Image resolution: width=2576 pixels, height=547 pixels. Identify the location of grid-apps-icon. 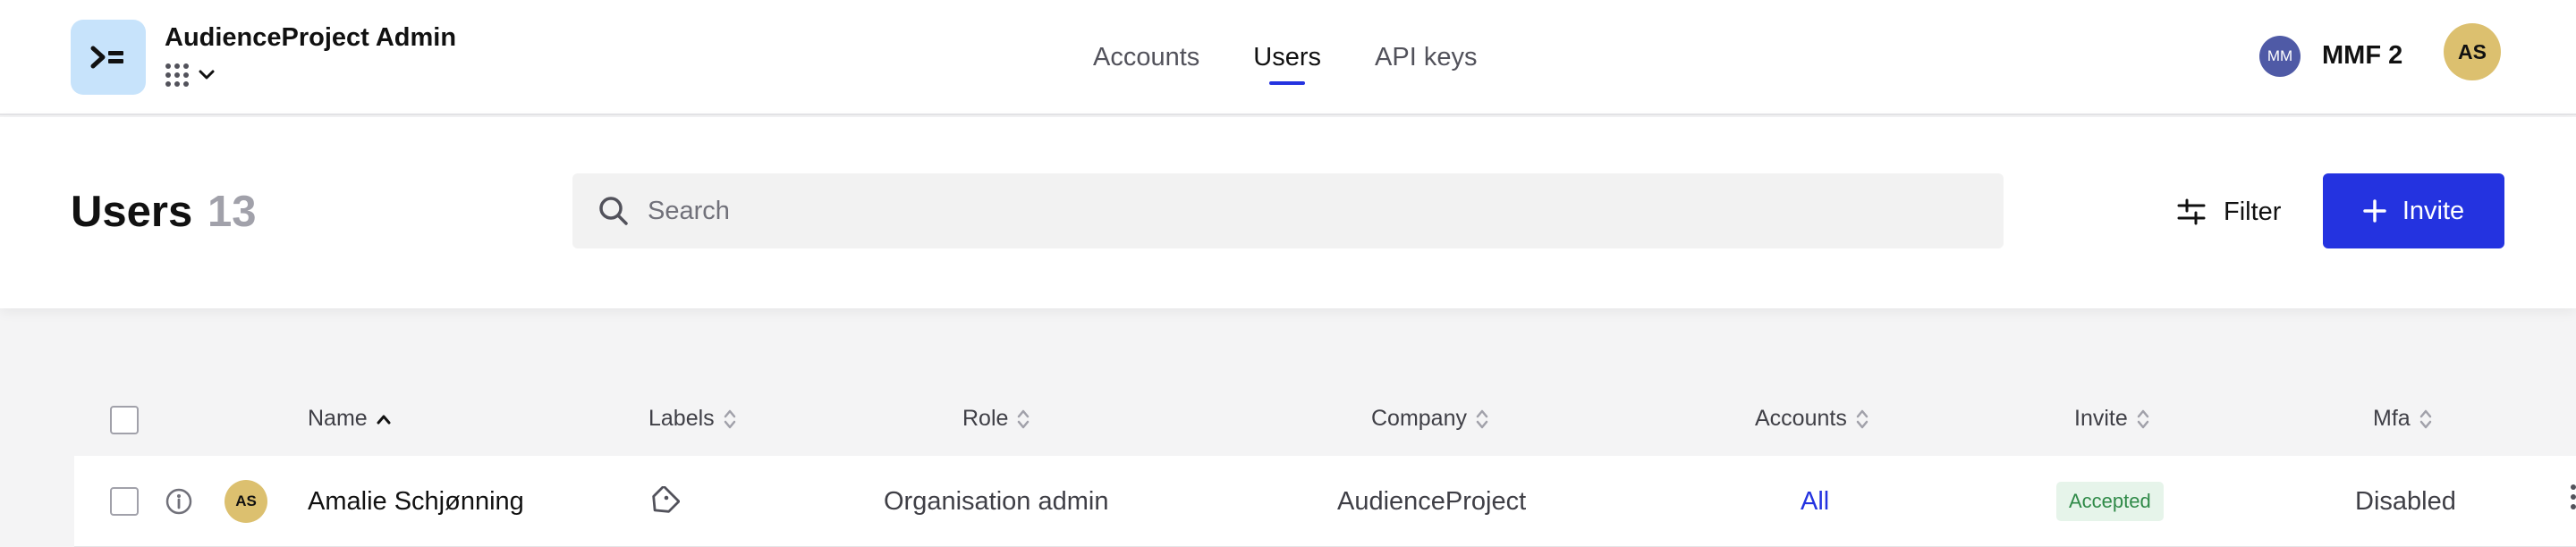
(177, 75).